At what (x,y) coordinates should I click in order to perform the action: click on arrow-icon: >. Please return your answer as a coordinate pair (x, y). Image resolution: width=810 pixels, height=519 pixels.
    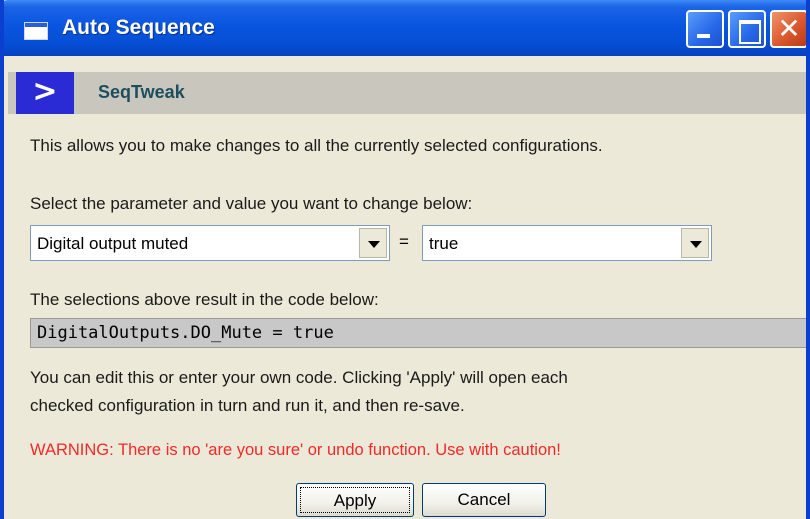
    Looking at the image, I should click on (45, 93).